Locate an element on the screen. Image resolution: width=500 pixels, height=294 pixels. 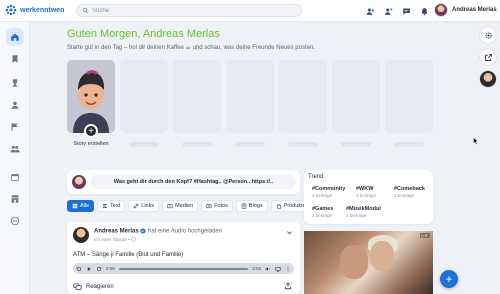
search-icon is located at coordinates (85, 10).